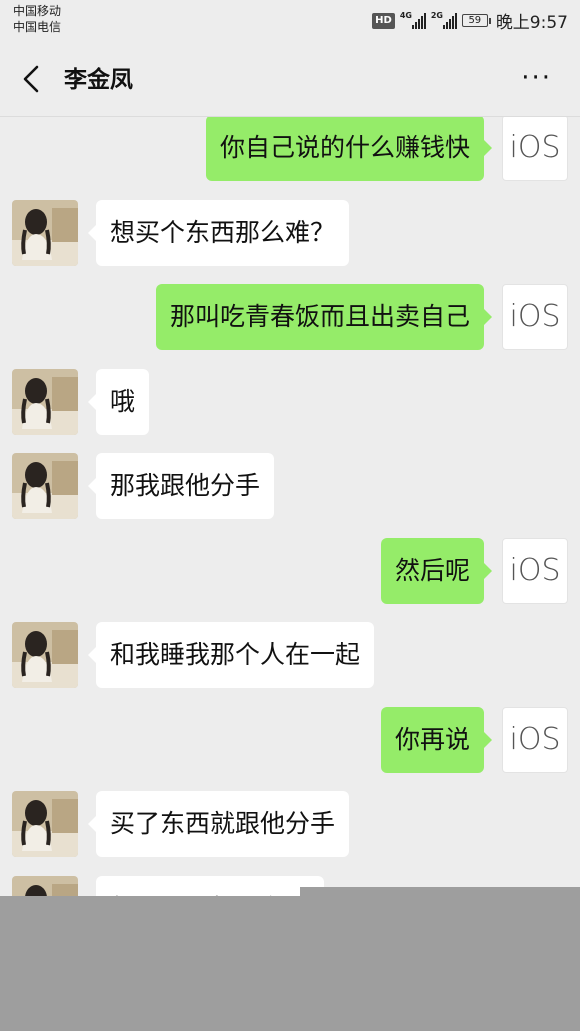  Describe the element at coordinates (210, 886) in the screenshot. I see `incoming-message-bubble: 然后我又想买东西` at that location.